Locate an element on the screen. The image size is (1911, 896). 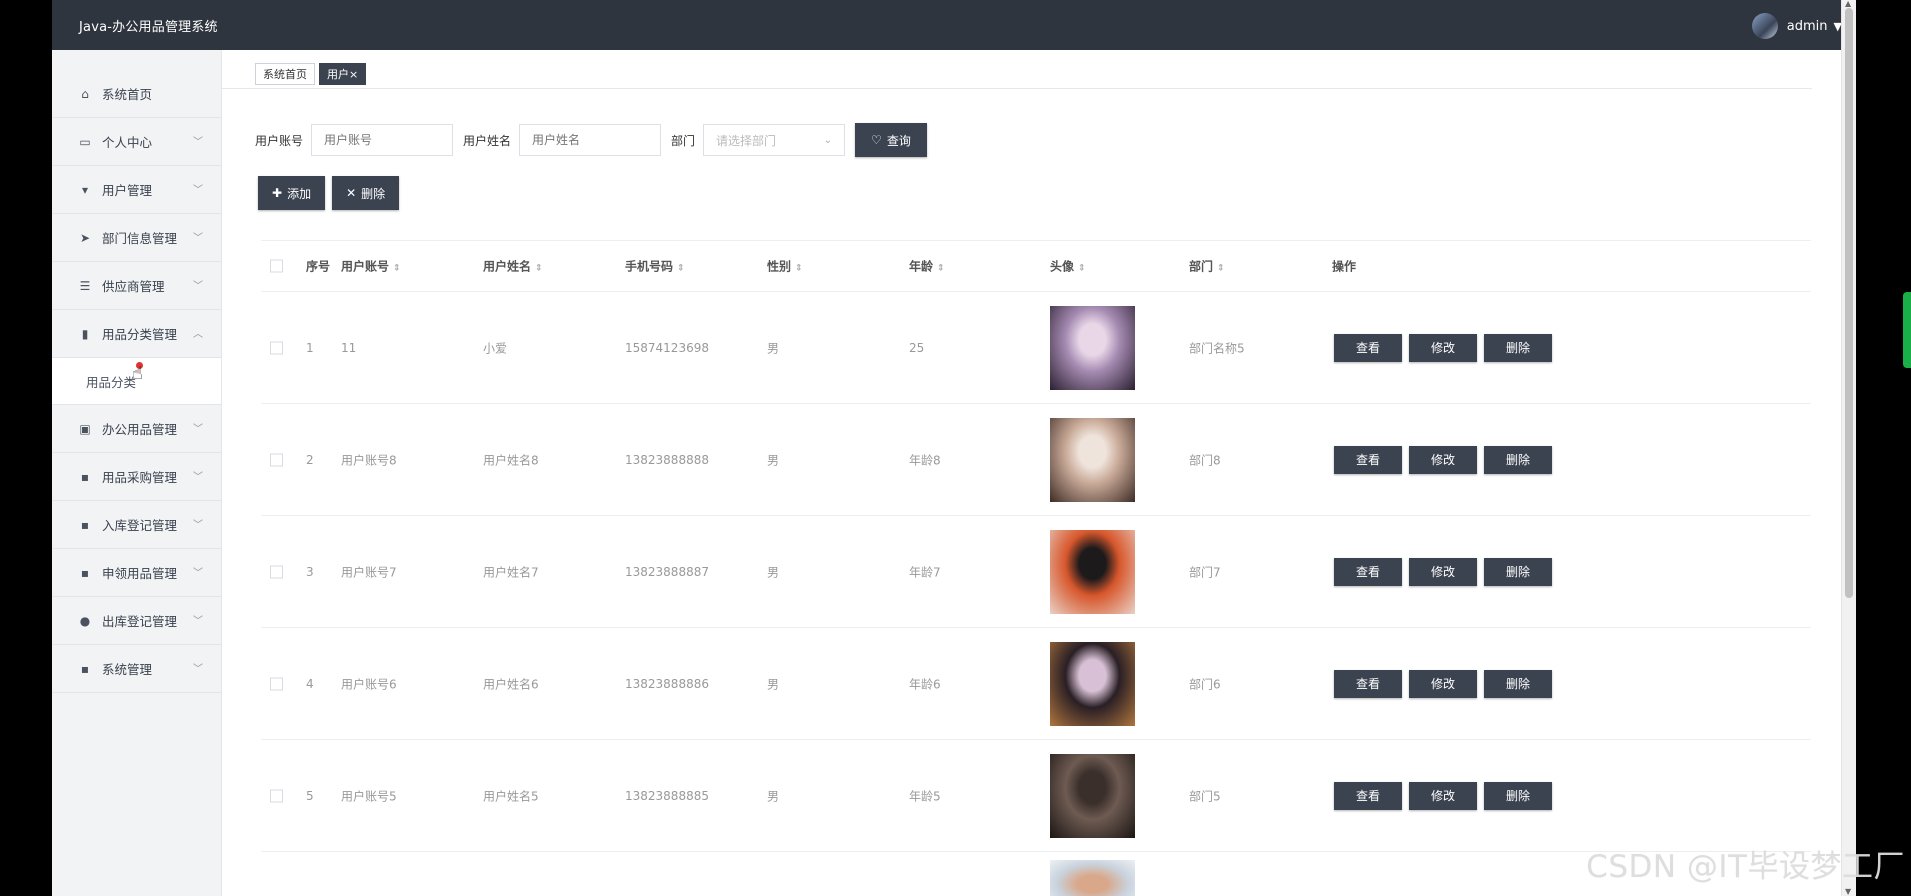
cell-no: 1 is located at coordinates (310, 347).